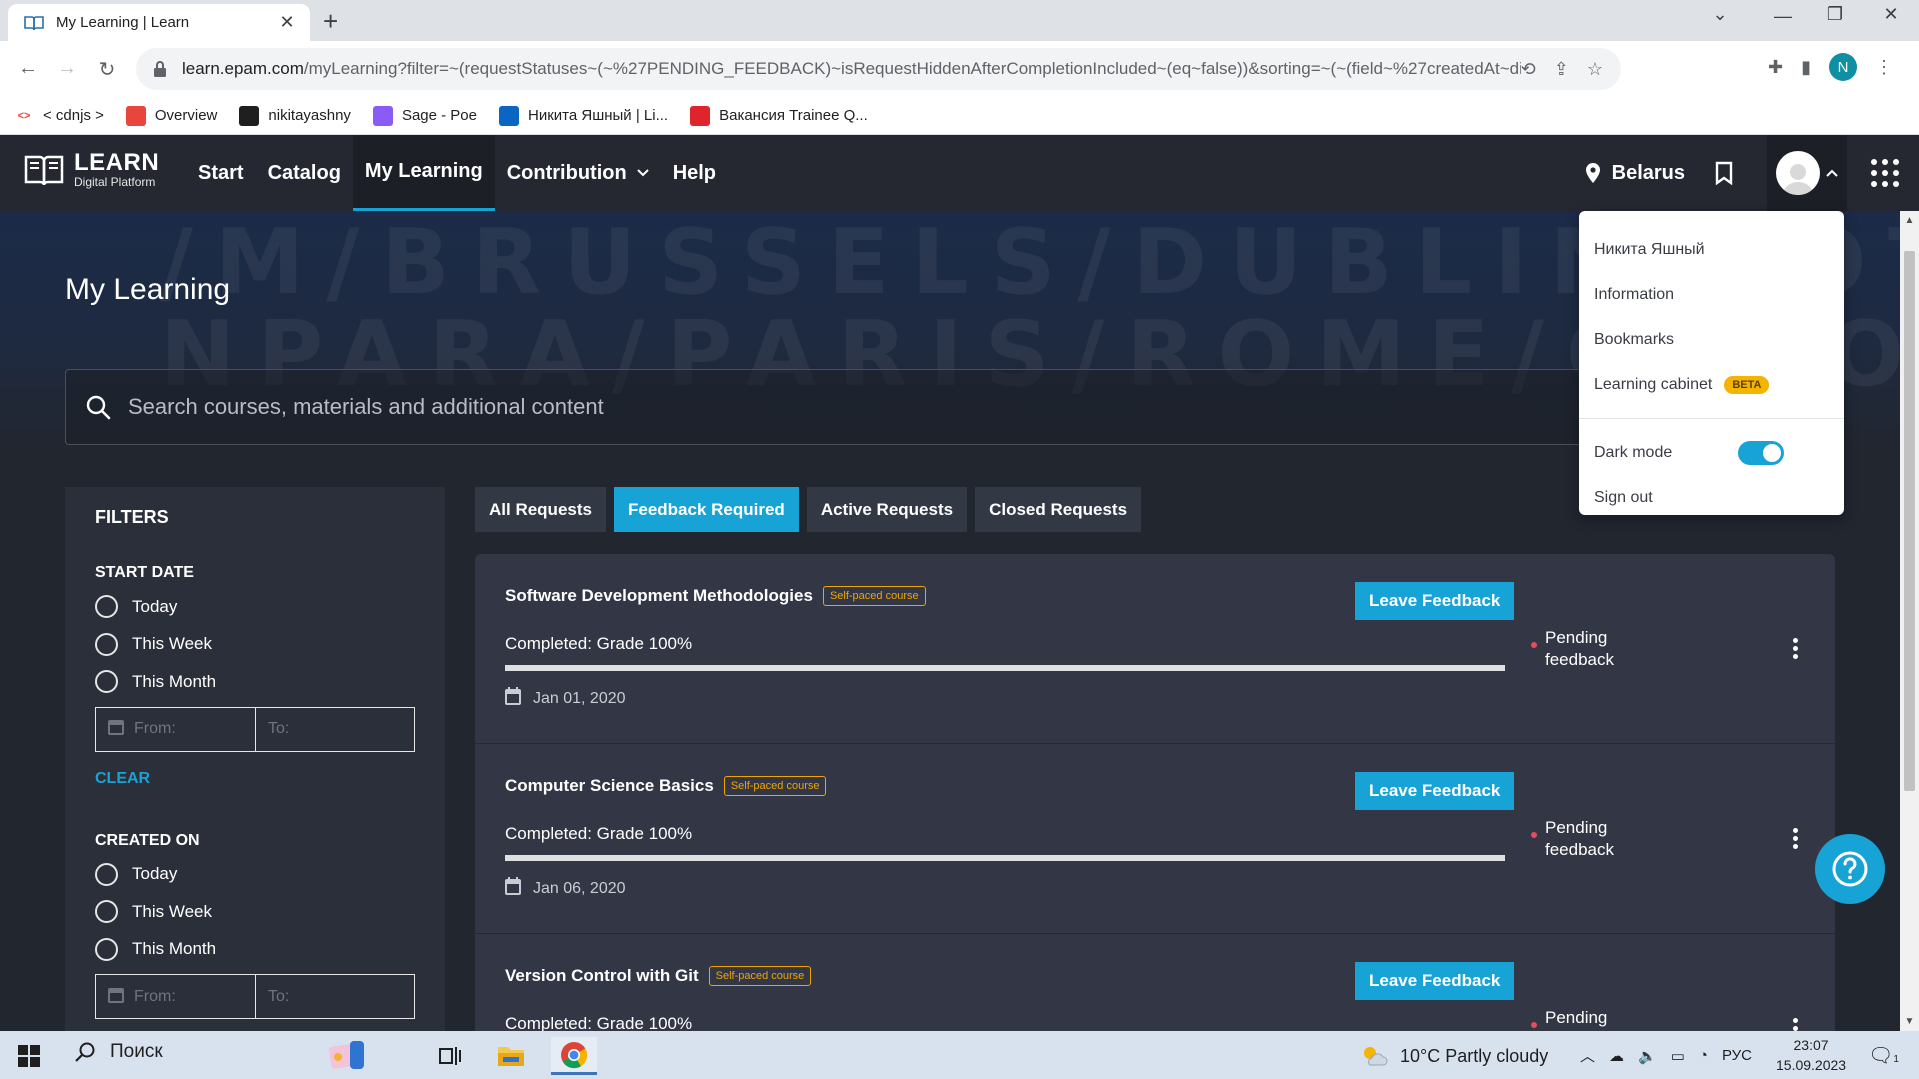  I want to click on nav-item-start: Start, so click(221, 173).